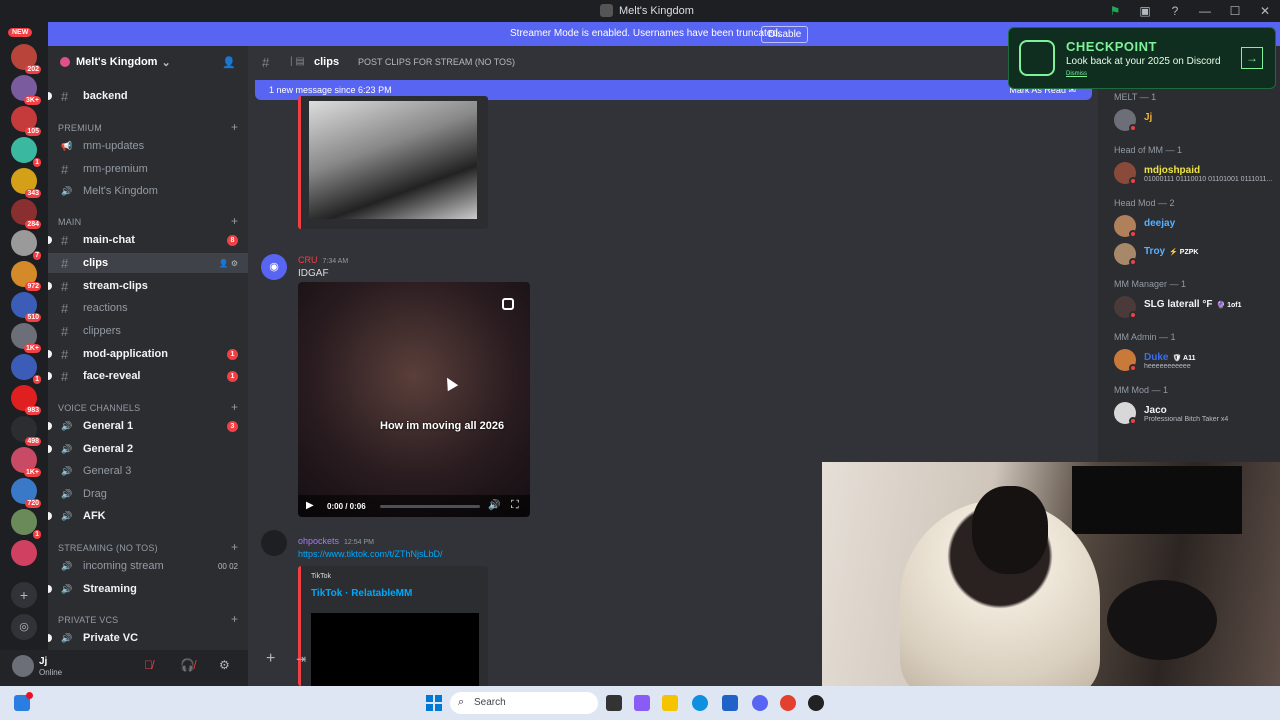 This screenshot has height=720, width=1280. What do you see at coordinates (1197, 227) in the screenshot?
I see `member-item: deejay` at bounding box center [1197, 227].